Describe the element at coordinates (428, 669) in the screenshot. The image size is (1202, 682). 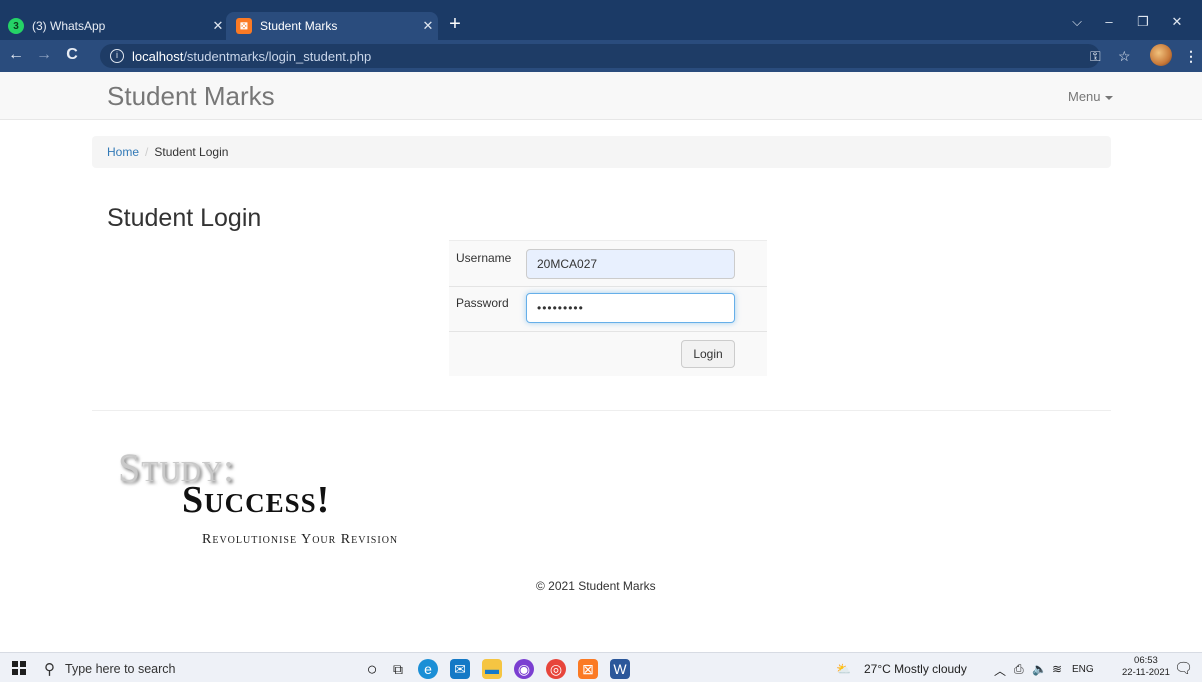
I see `edge-icon: e` at that location.